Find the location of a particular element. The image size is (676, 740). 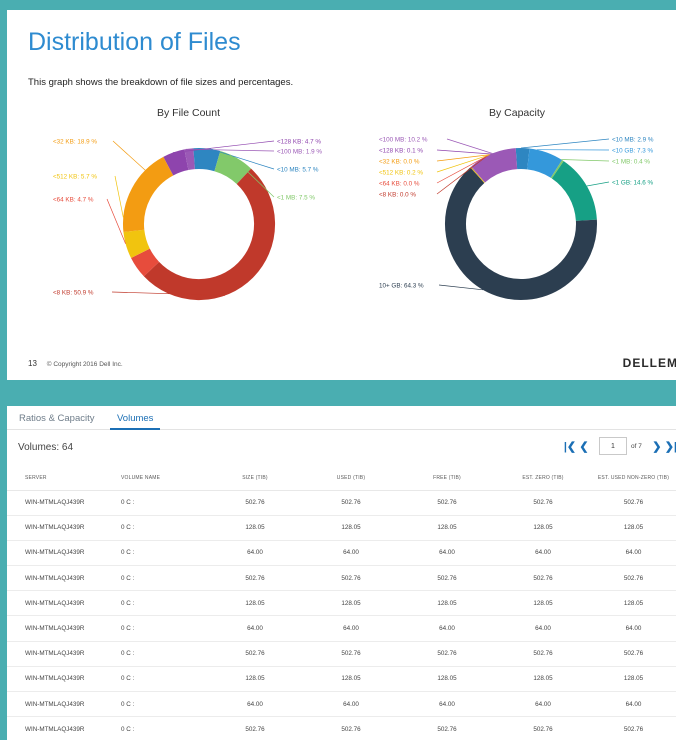

column-header-volume-name: VOLUME NAME is located at coordinates (161, 478).